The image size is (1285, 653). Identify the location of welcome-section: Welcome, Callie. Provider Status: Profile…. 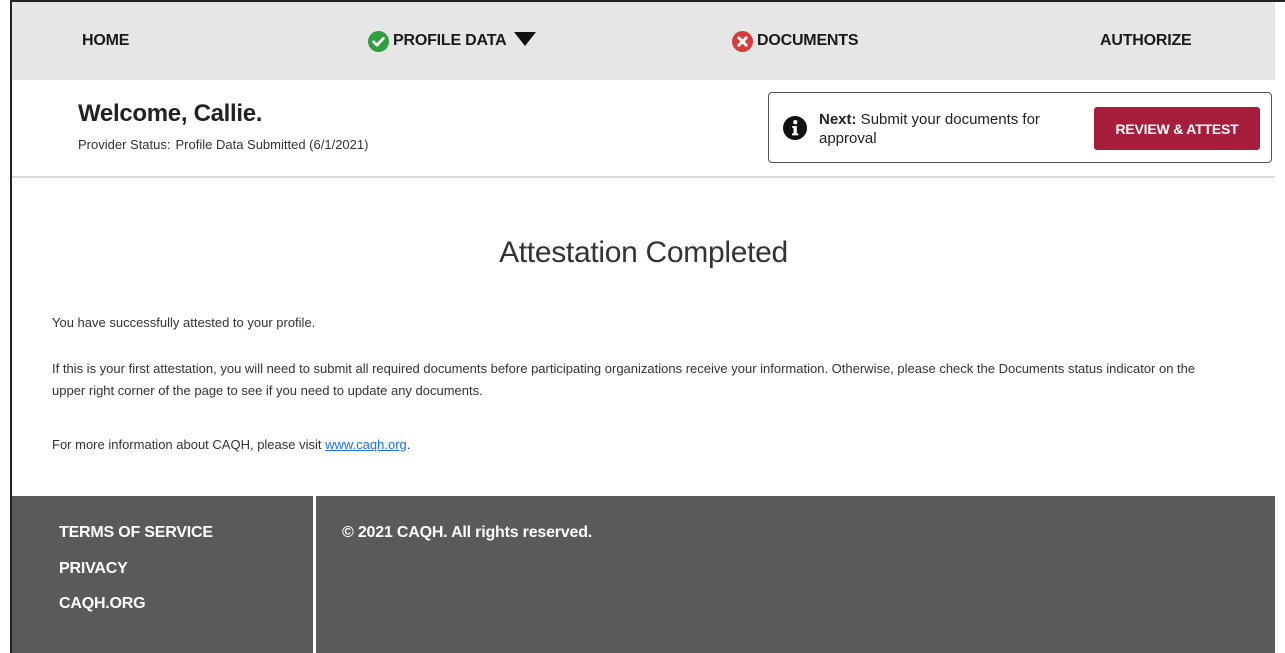
(223, 126).